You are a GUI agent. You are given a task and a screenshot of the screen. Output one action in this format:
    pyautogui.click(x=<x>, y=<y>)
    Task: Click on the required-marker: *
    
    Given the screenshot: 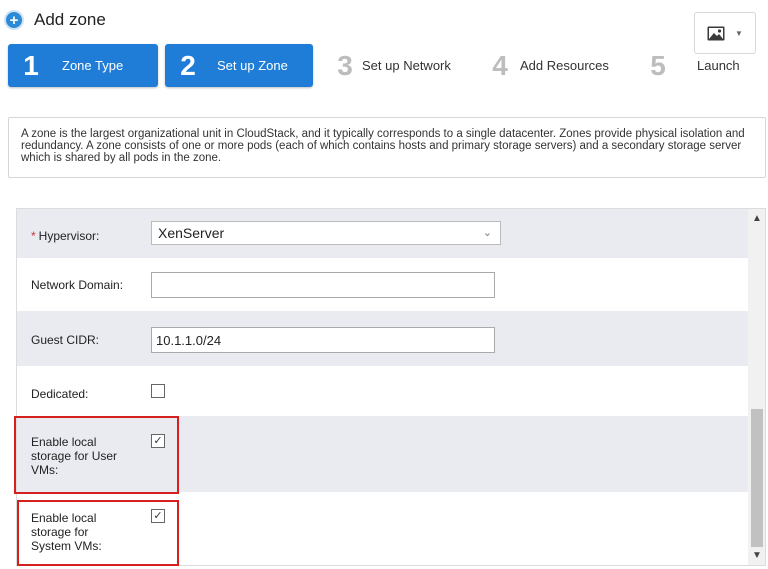 What is the action you would take?
    pyautogui.click(x=33, y=236)
    